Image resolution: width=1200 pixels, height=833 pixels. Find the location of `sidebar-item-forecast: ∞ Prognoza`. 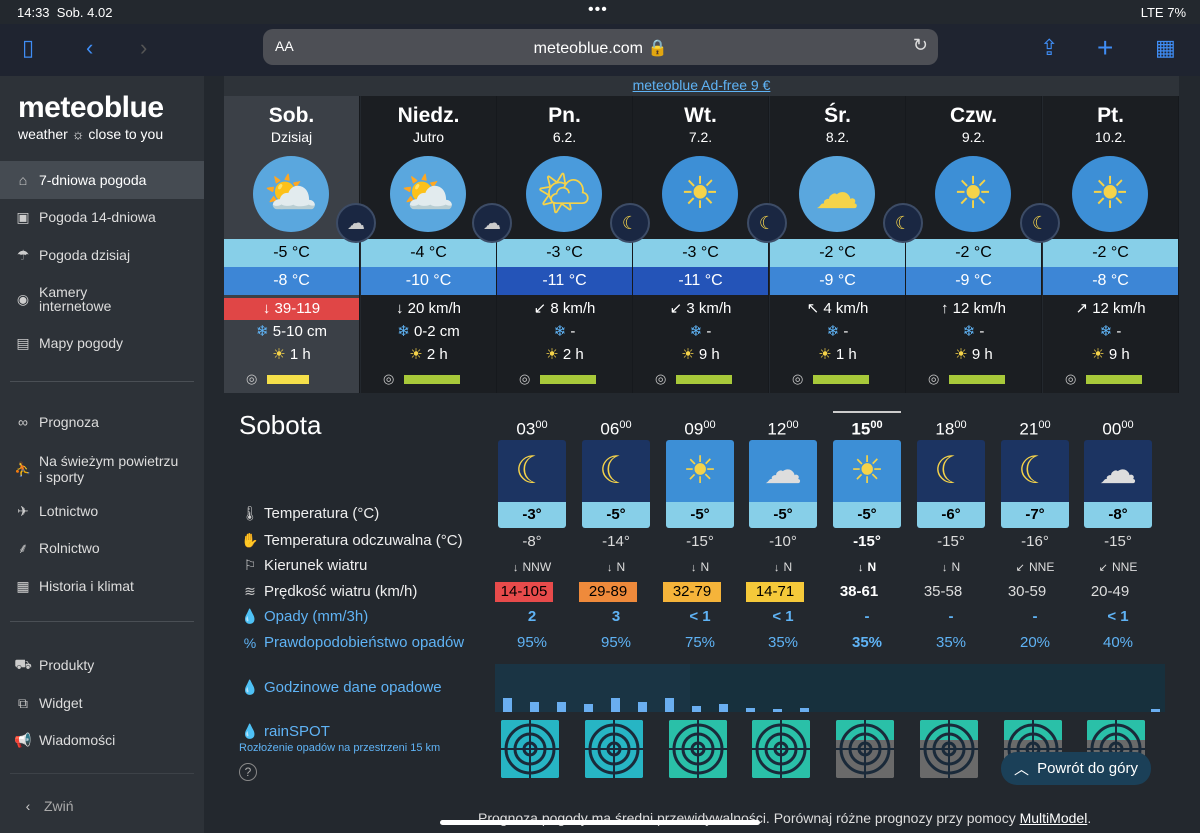

sidebar-item-forecast: ∞ Prognoza is located at coordinates (102, 422).